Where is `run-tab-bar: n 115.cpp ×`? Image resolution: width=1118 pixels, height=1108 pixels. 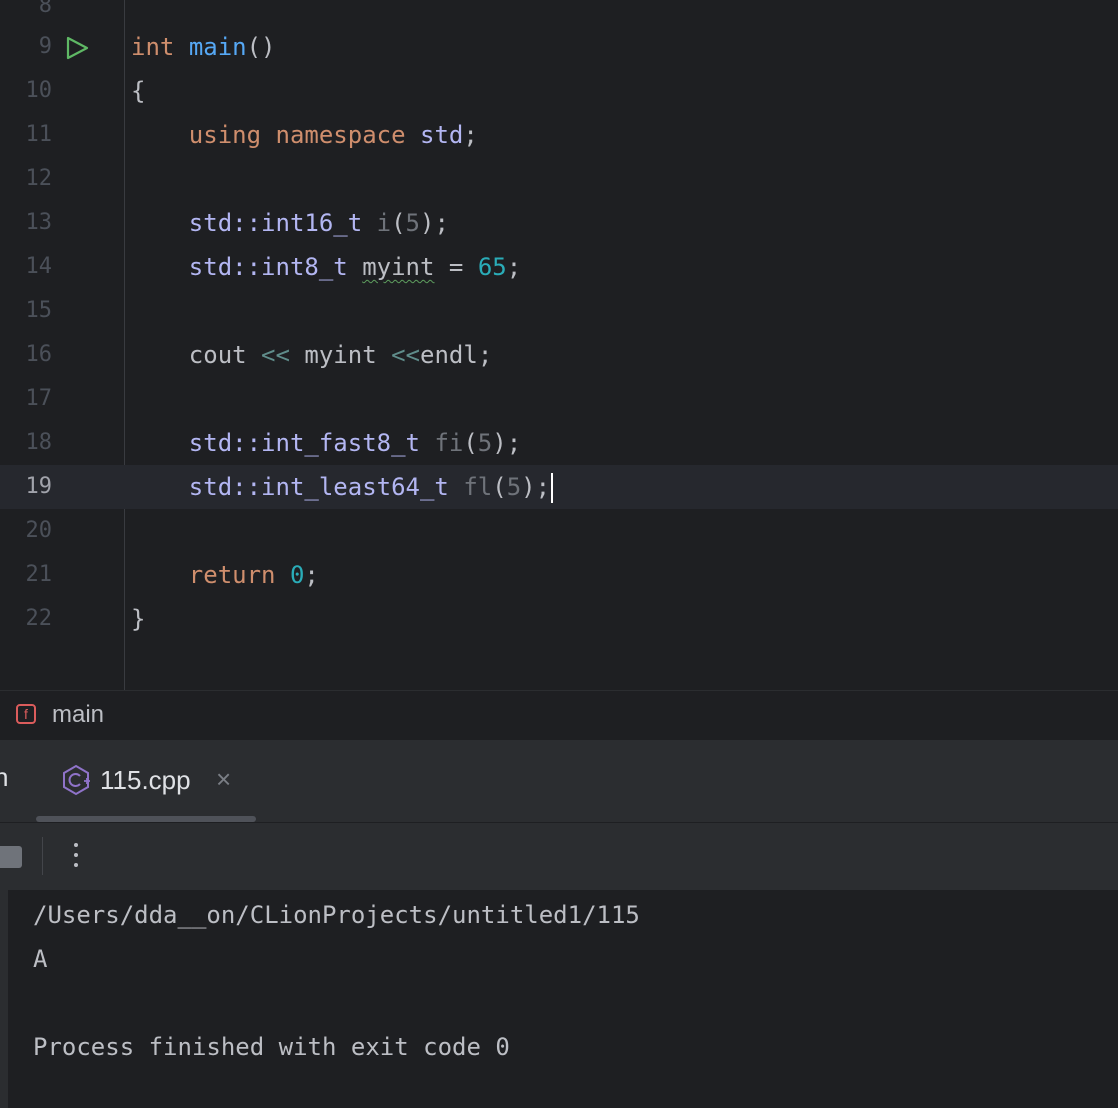
run-tab-bar: n 115.cpp × is located at coordinates (559, 781).